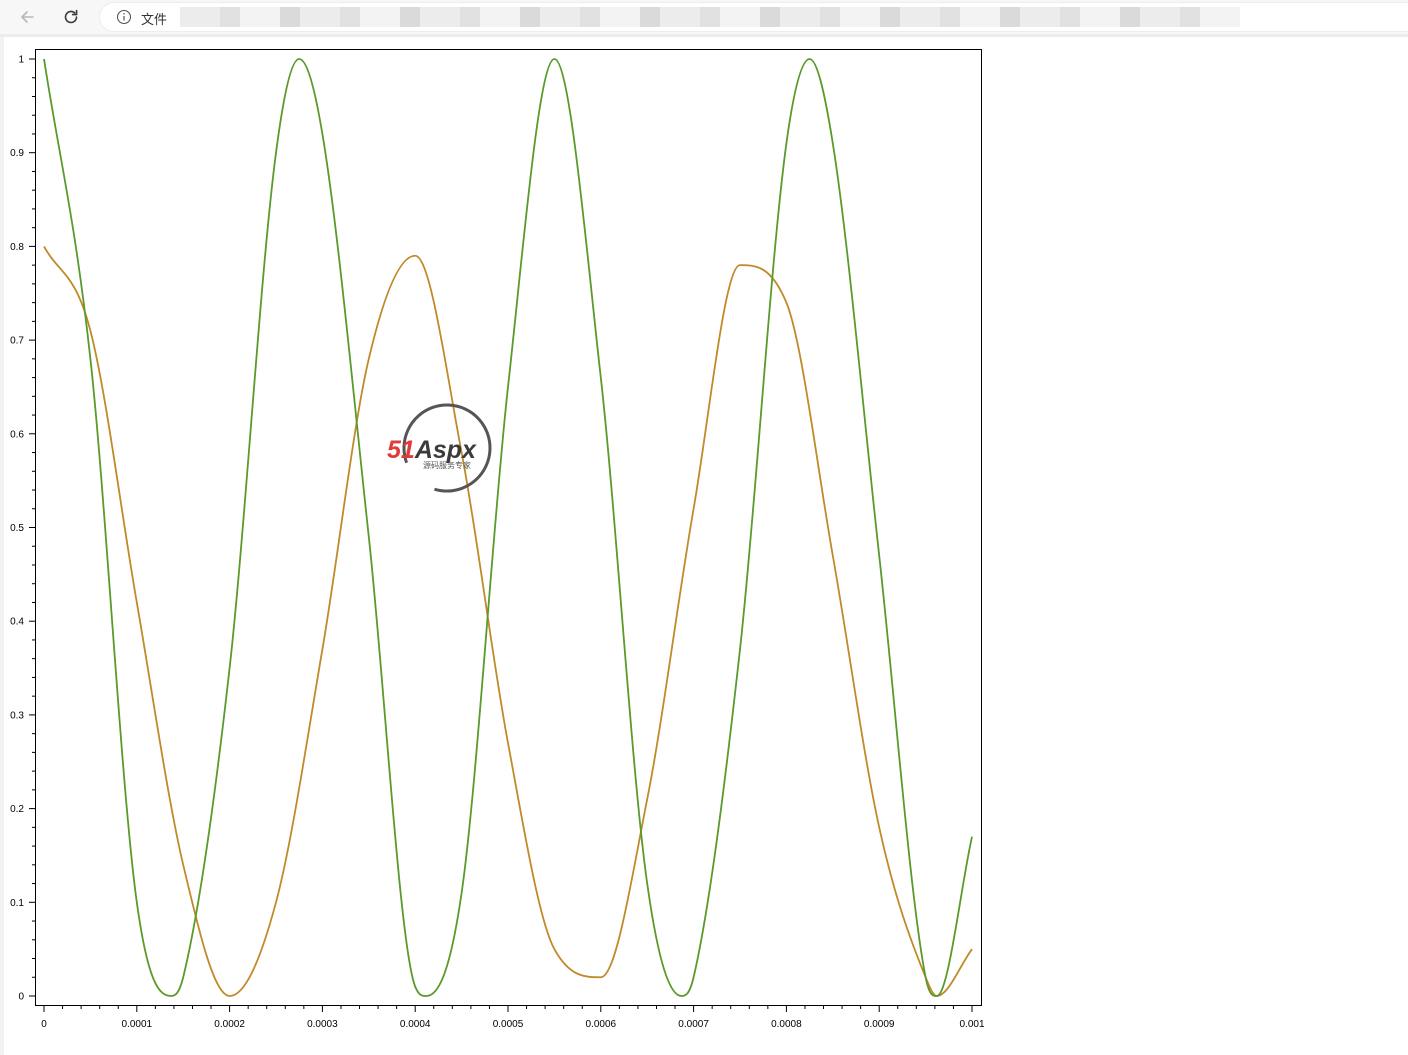 The height and width of the screenshot is (1055, 1408). I want to click on y-tick-label: 0.4, so click(17, 622).